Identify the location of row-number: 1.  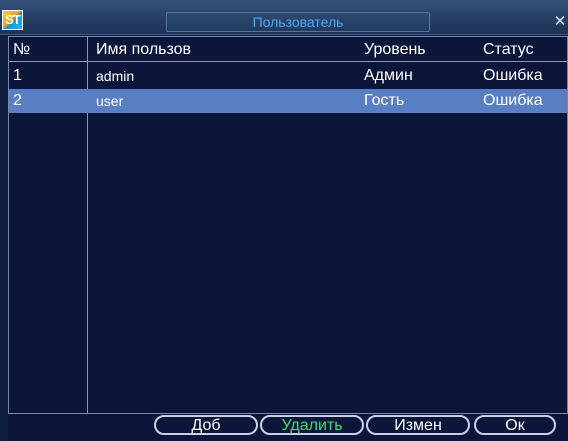
(17, 75).